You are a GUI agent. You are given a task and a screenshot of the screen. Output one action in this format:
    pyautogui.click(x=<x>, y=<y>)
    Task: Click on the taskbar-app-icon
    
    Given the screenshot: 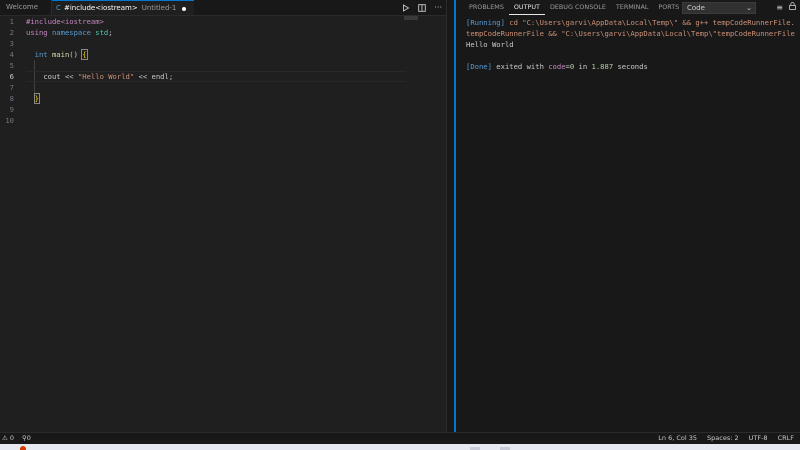 What is the action you would take?
    pyautogui.click(x=23, y=448)
    